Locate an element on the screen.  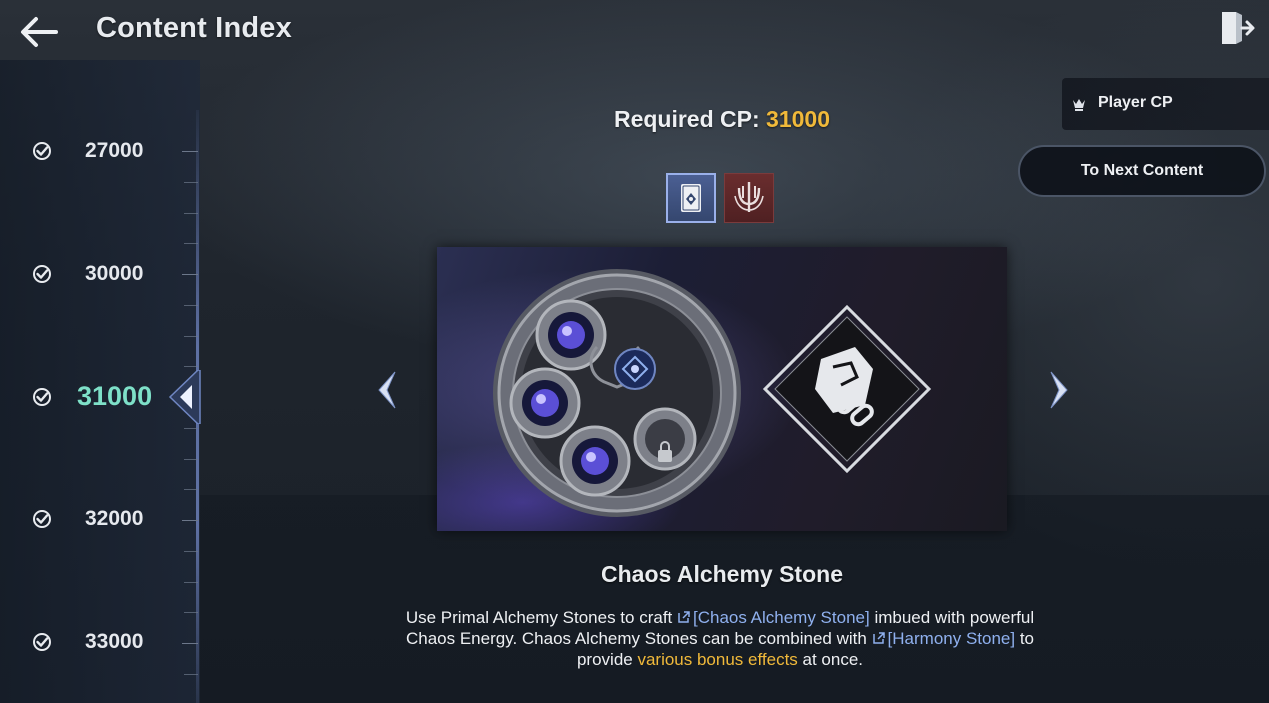
chaos-alchemy-stone-link: [Chaos Alchemy Stone] is located at coordinates (773, 617).